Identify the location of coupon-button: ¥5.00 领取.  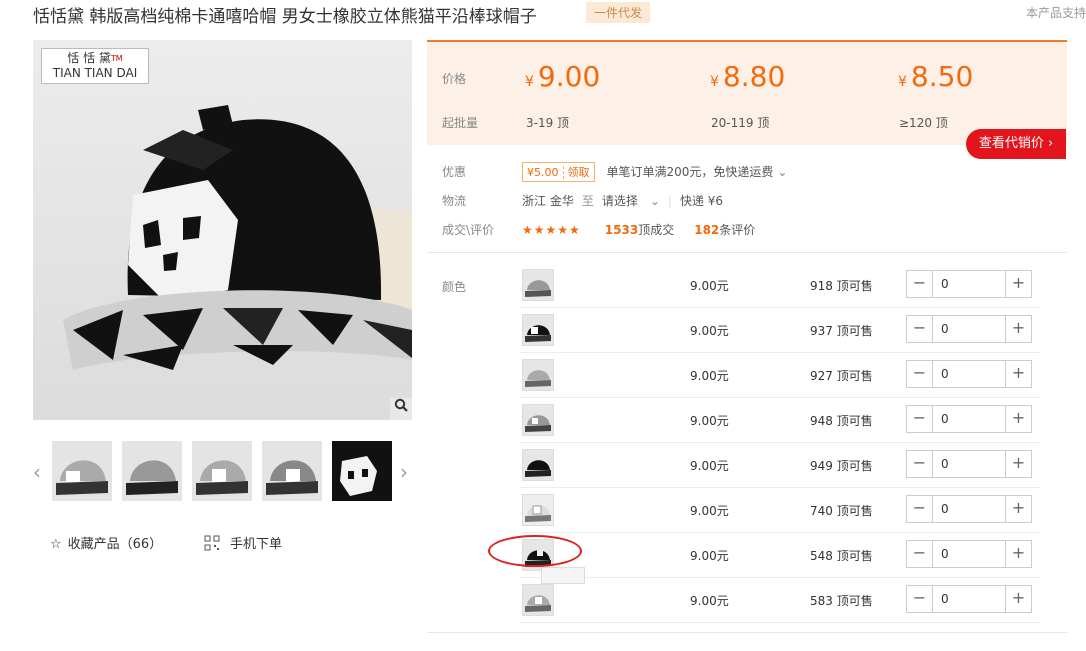
(558, 172).